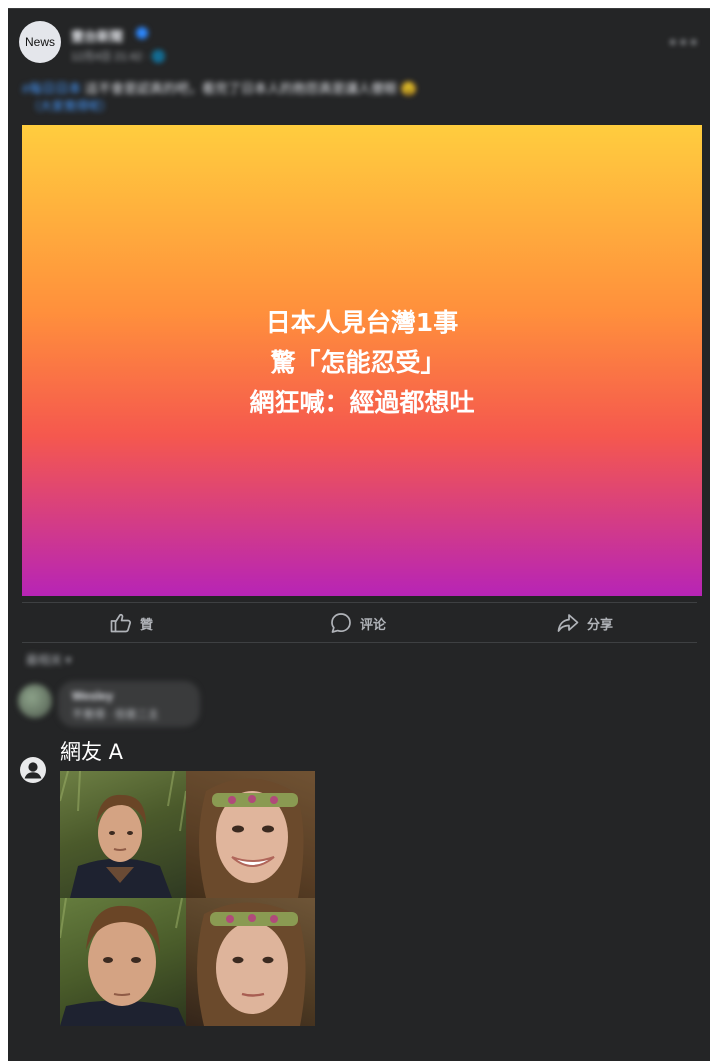  I want to click on post-meta: 12月4日 21:42 · 🌐, so click(118, 56).